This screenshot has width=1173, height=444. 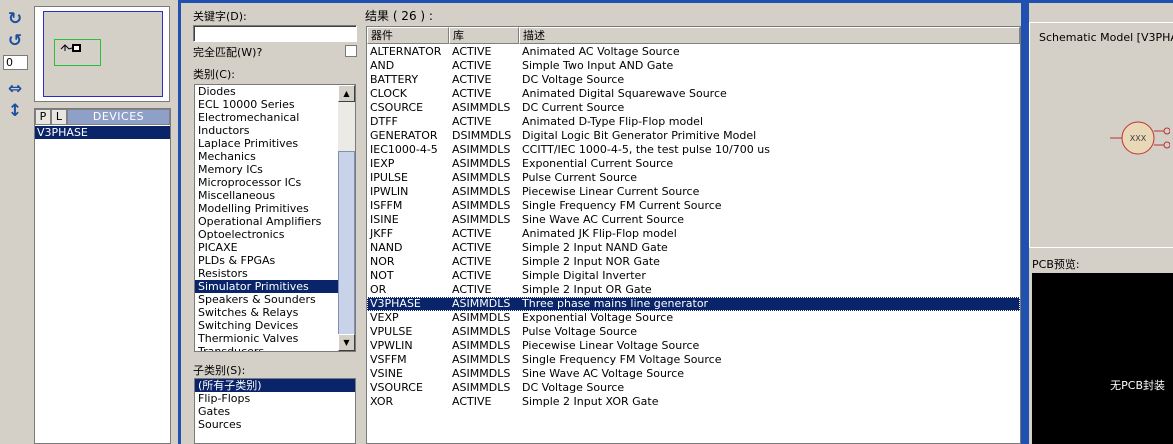 I want to click on table-row: VPULSE ASIMMDLS Pulse Voltage Source, so click(x=693, y=332).